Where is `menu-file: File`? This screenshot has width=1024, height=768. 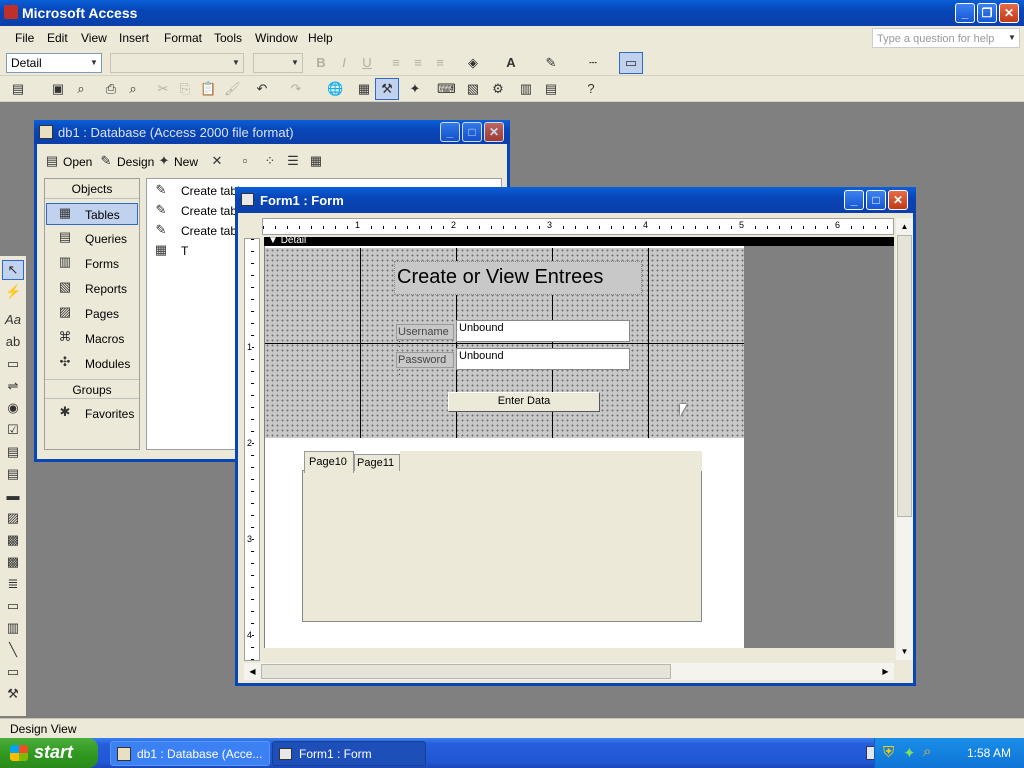 menu-file: File is located at coordinates (24, 38).